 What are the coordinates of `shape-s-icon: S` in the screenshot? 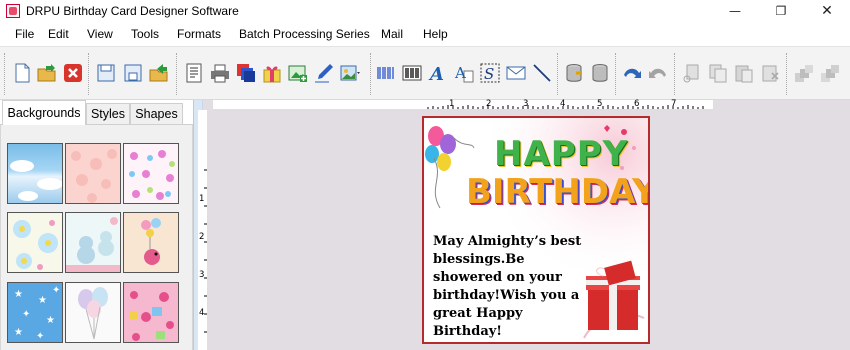 It's located at (490, 73).